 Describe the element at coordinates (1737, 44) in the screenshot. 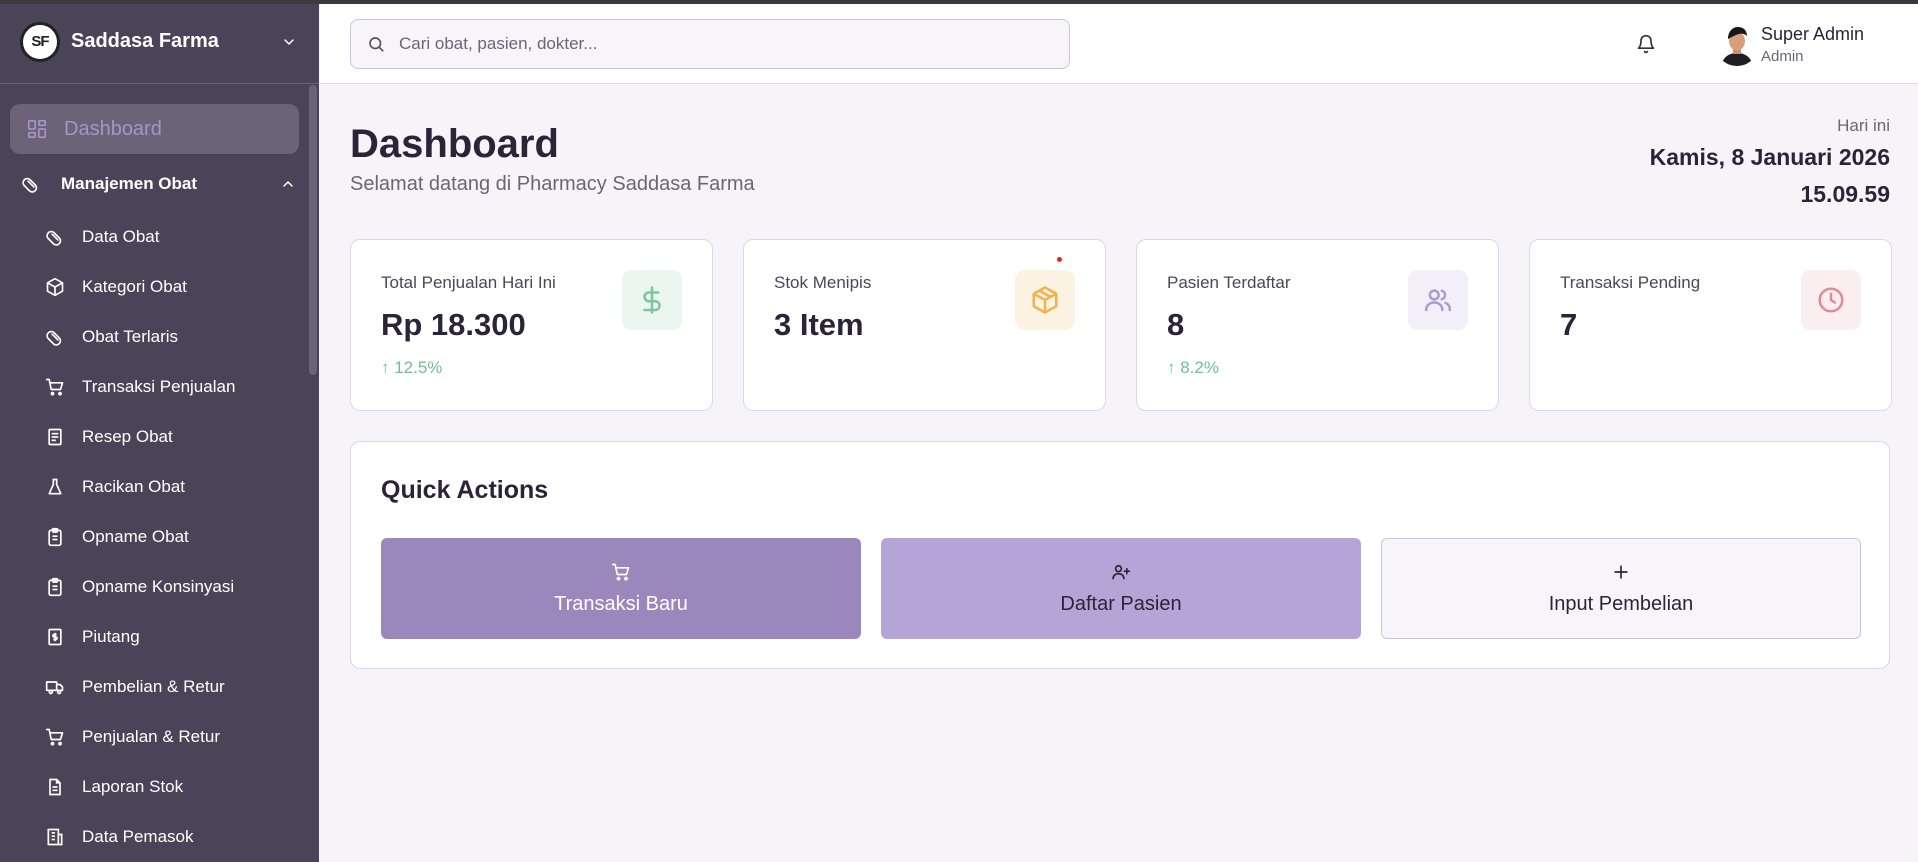

I see `avatar` at that location.